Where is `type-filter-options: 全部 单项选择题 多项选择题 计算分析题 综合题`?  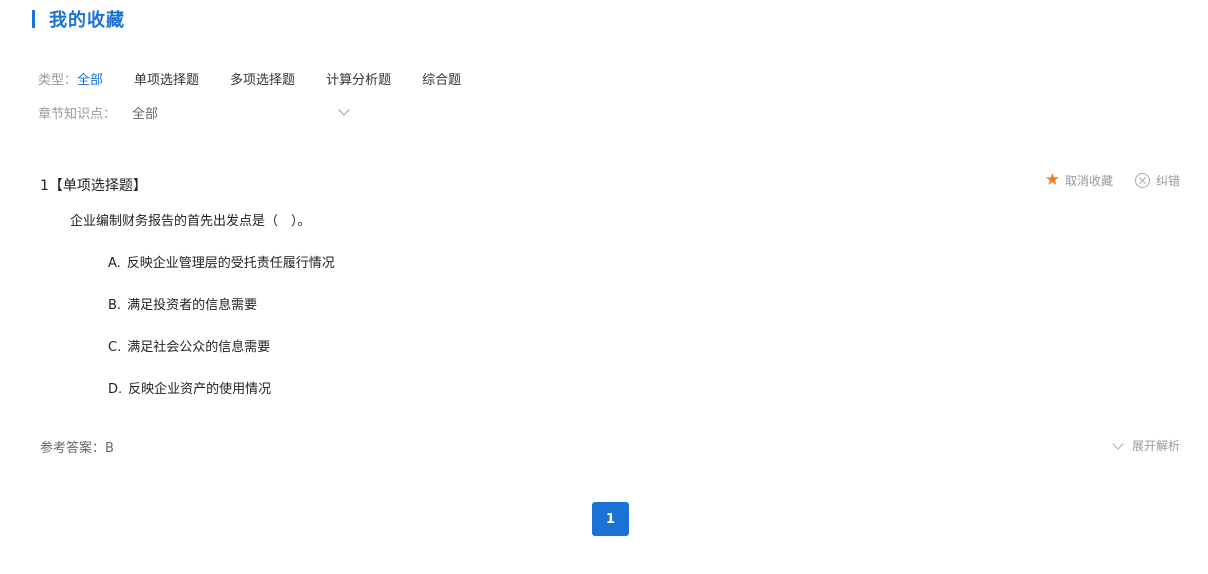
type-filter-options: 全部 单项选择题 多项选择题 计算分析题 综合题 is located at coordinates (284, 78).